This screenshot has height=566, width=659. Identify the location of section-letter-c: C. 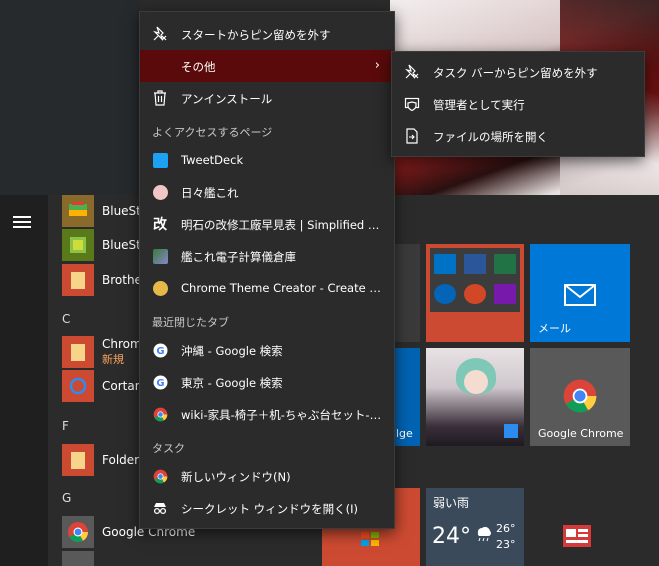
(66, 319).